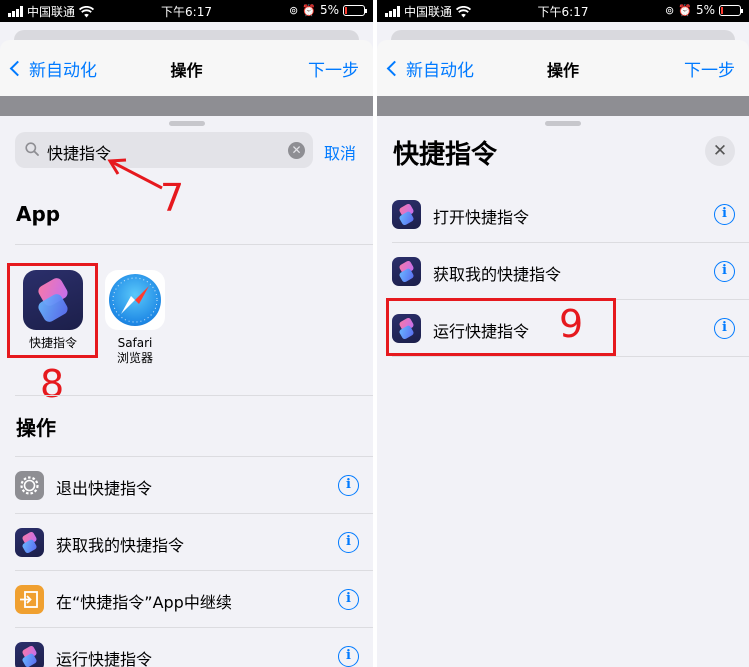 Image resolution: width=749 pixels, height=667 pixels. I want to click on app-label-safari: Safari 浏览器, so click(135, 351).